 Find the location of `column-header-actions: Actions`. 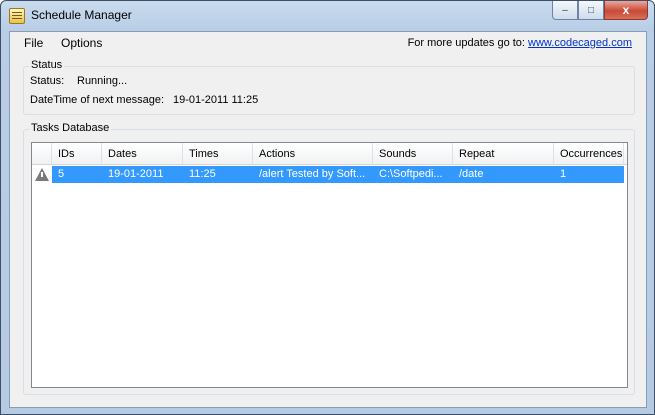

column-header-actions: Actions is located at coordinates (313, 154).